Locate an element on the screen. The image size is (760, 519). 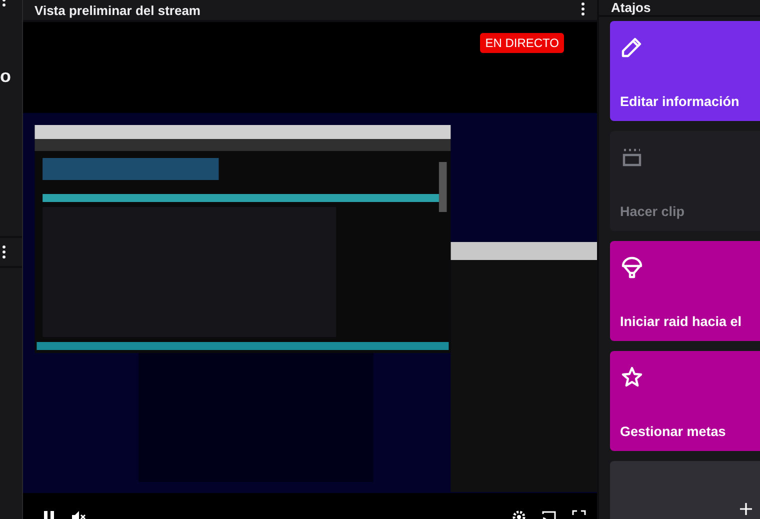
live-badge: EN DIRECTO is located at coordinates (522, 43).